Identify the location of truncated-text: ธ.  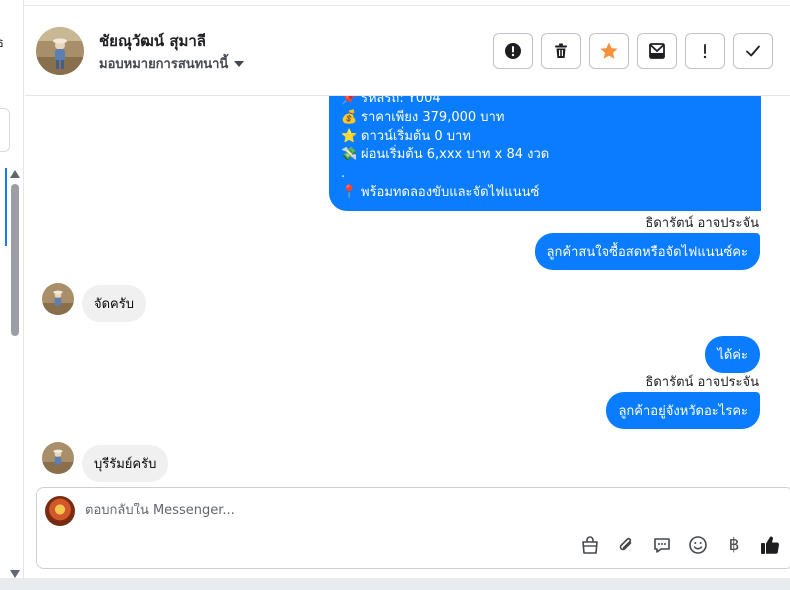
(2, 42).